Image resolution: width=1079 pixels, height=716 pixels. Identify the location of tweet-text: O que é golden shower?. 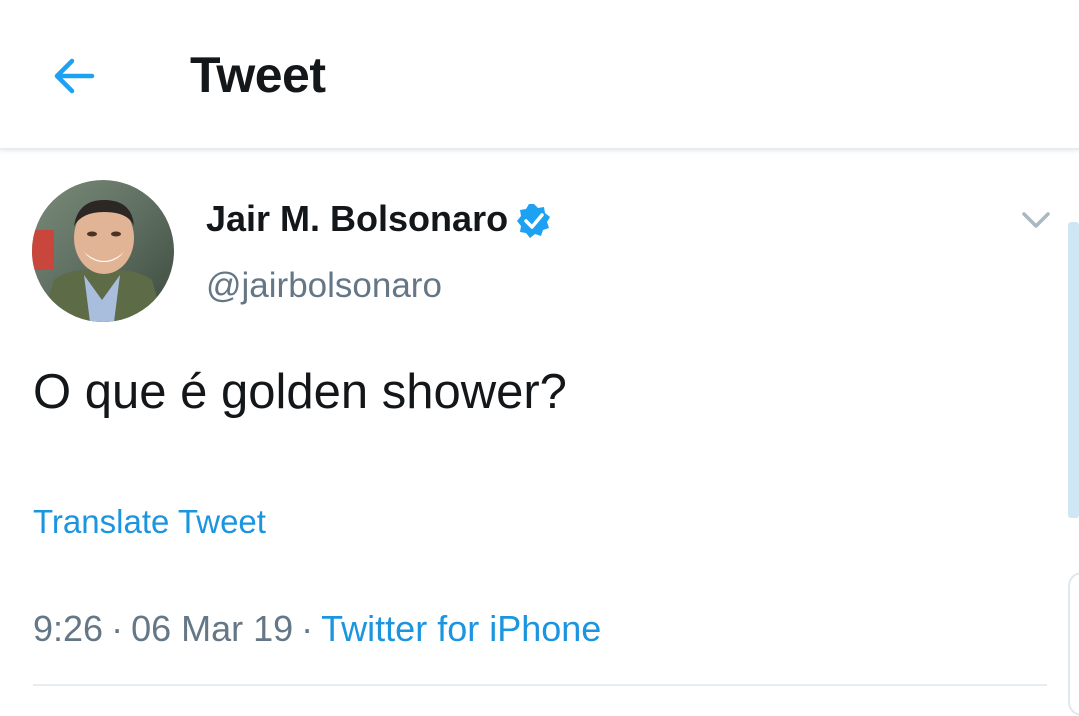
(300, 392).